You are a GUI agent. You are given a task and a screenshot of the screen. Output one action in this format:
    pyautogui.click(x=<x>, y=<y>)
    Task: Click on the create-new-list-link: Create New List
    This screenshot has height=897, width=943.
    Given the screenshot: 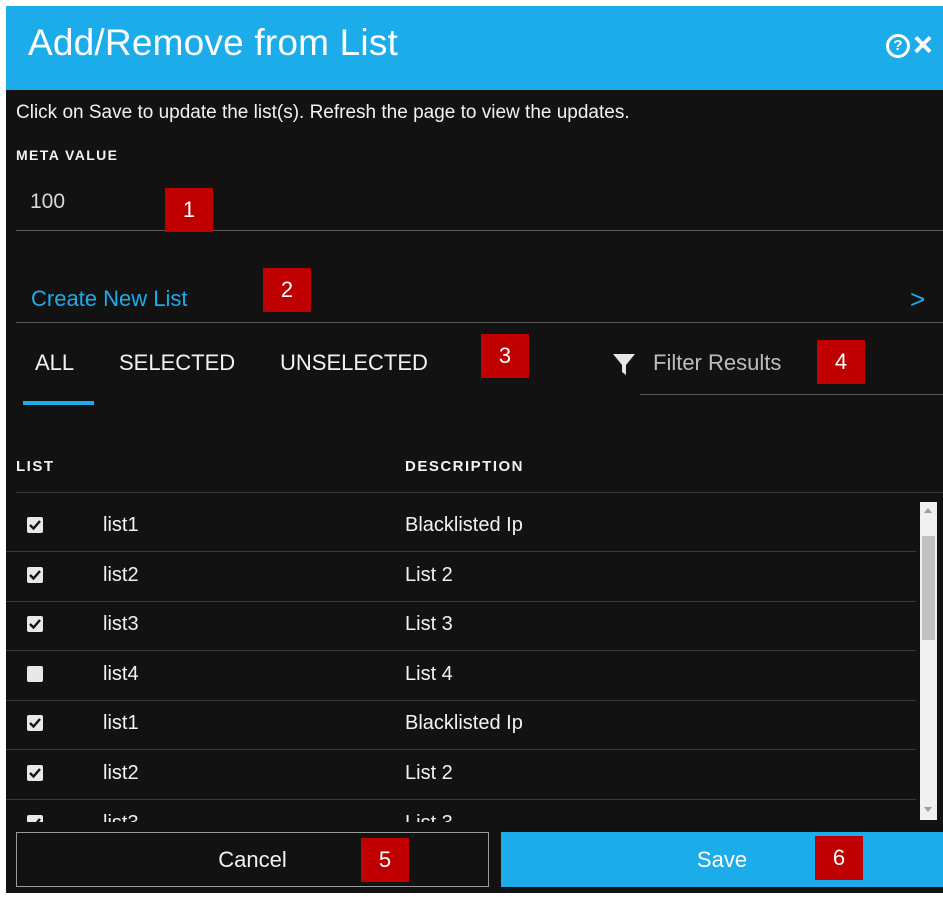 What is the action you would take?
    pyautogui.click(x=109, y=299)
    